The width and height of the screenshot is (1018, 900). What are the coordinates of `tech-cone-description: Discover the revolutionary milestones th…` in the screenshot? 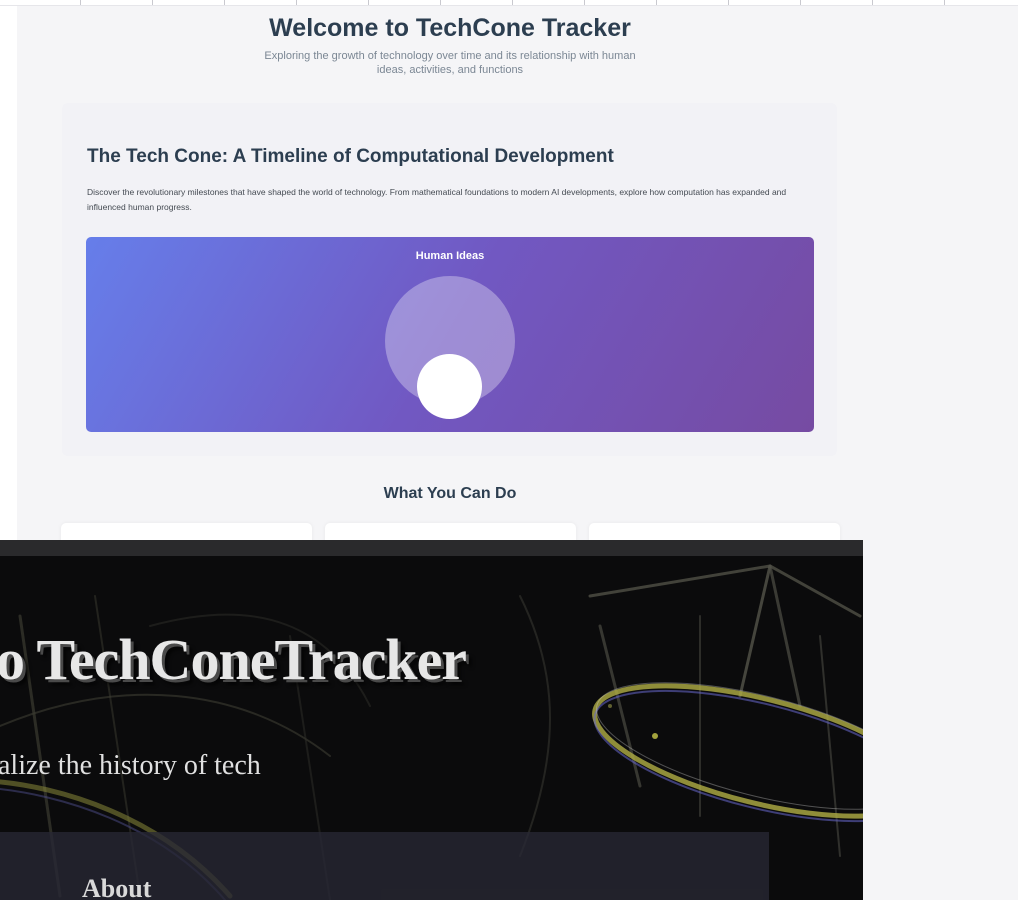 It's located at (437, 199).